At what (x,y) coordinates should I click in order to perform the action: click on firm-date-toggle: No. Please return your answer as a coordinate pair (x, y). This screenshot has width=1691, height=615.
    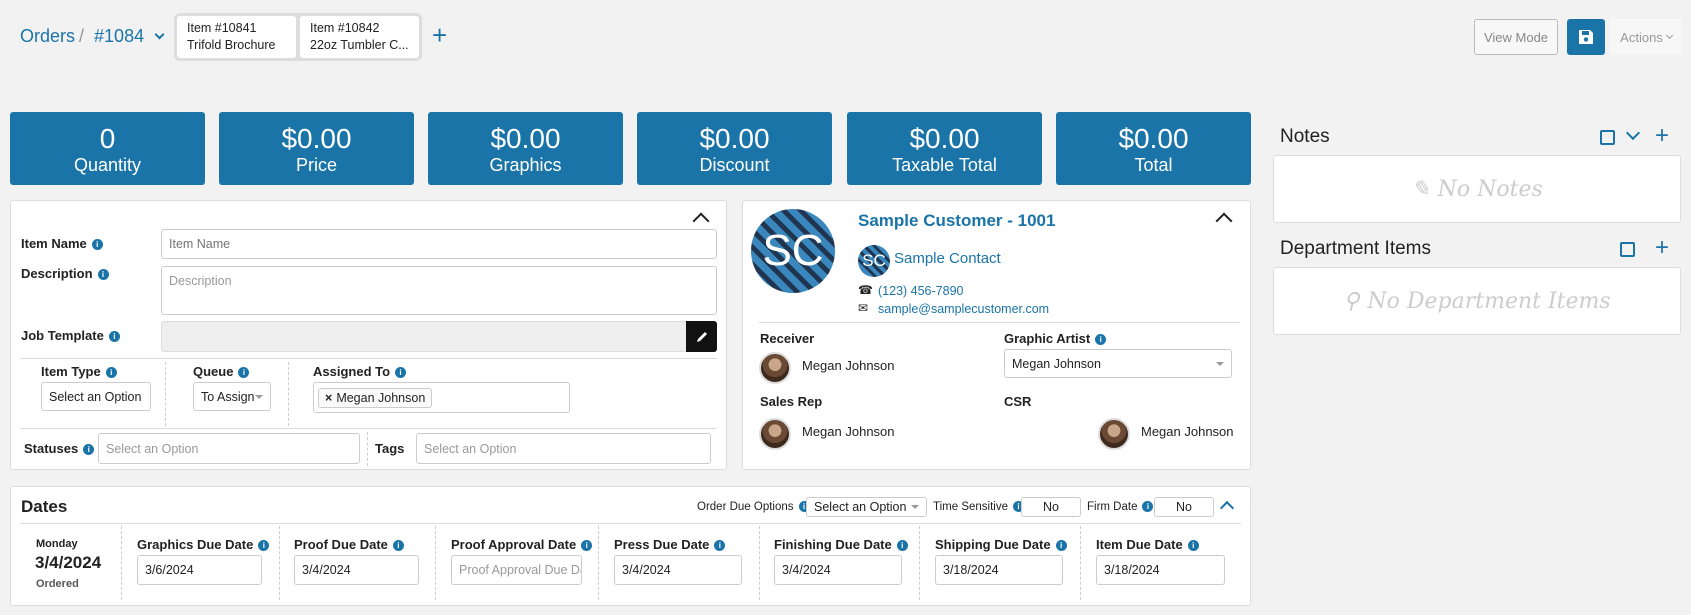
    Looking at the image, I should click on (1184, 507).